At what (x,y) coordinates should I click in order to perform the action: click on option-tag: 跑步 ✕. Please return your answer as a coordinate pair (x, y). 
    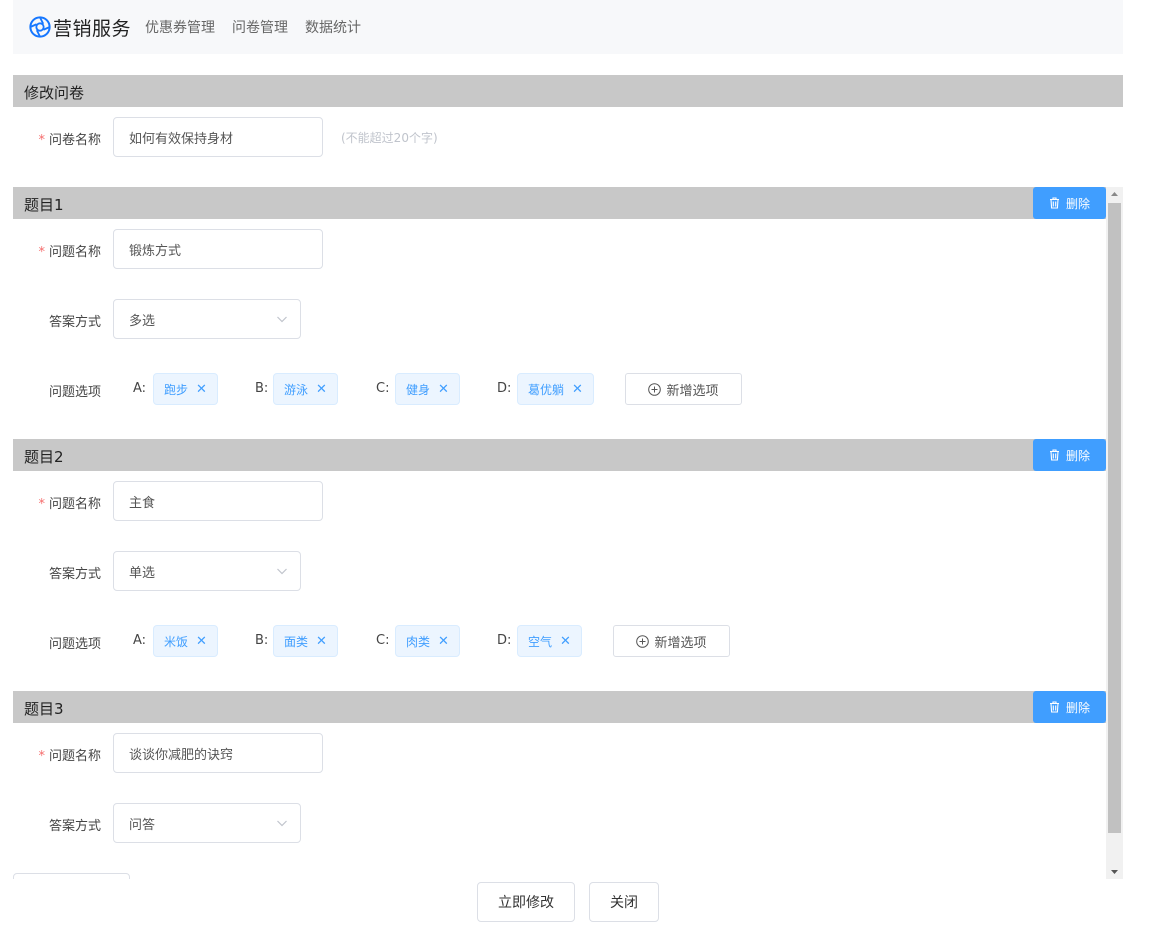
    Looking at the image, I should click on (185, 389).